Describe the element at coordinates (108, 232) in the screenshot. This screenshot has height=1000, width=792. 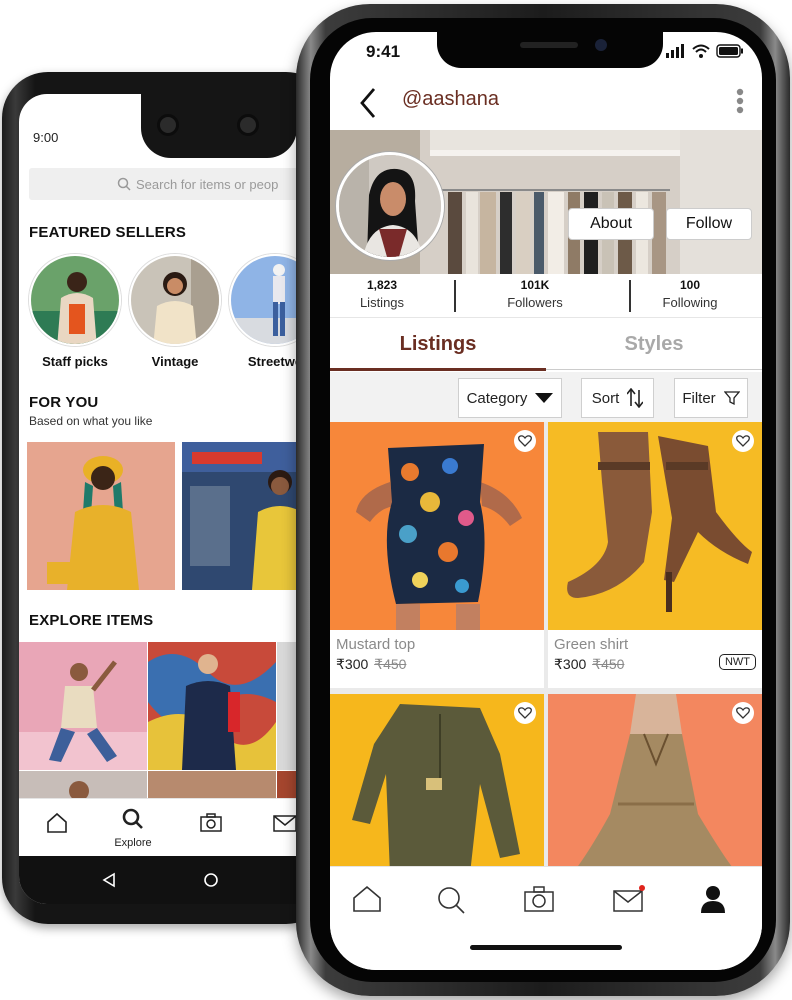
I see `featured-sellers-title: FEATURED SELLERS` at that location.